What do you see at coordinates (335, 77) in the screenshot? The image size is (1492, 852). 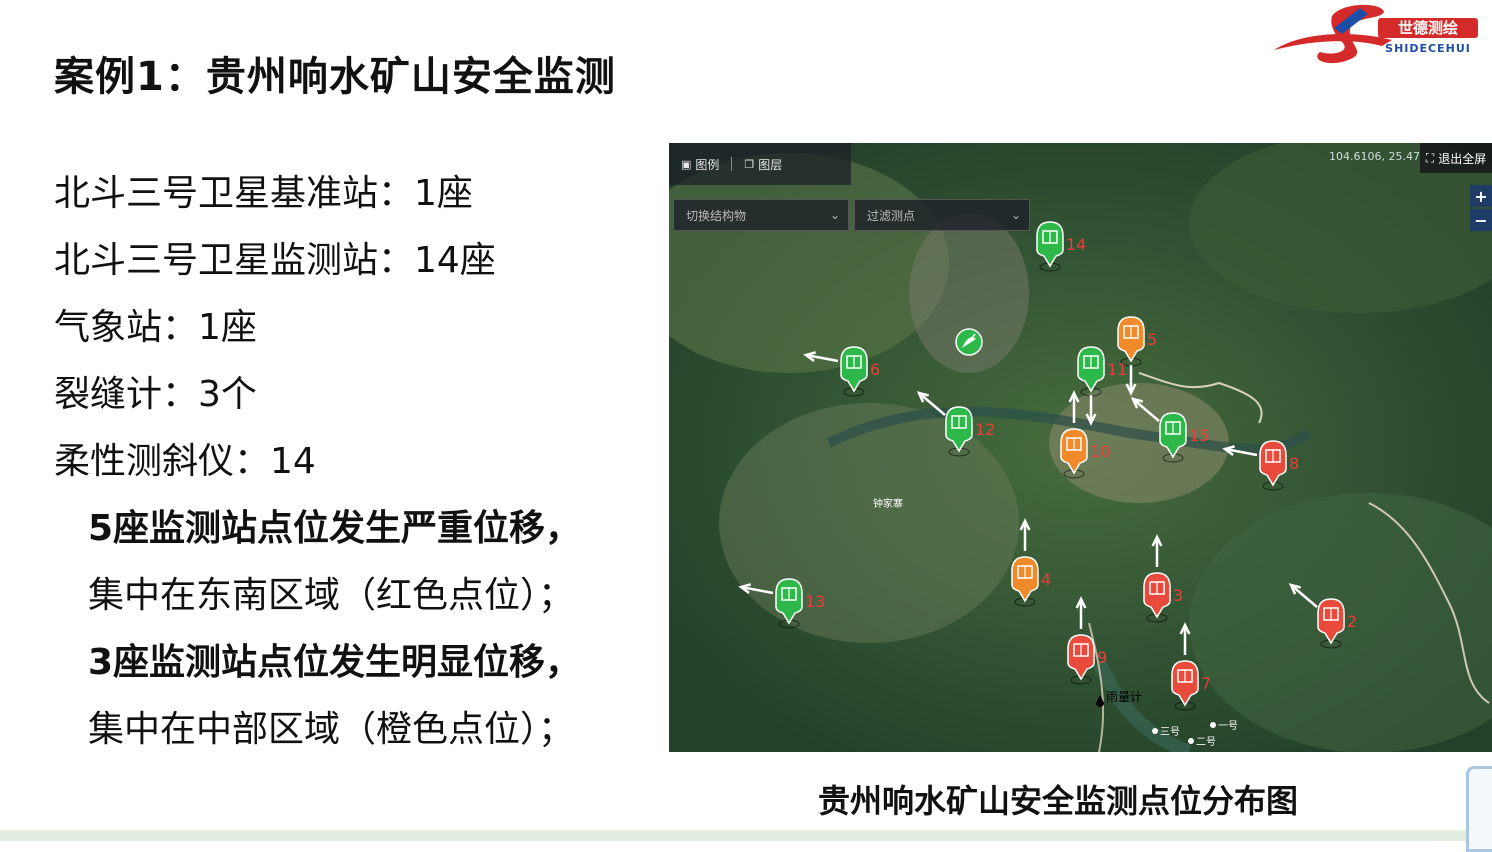 I see `slide-title: 案例1：贵州响水矿山安全监测` at bounding box center [335, 77].